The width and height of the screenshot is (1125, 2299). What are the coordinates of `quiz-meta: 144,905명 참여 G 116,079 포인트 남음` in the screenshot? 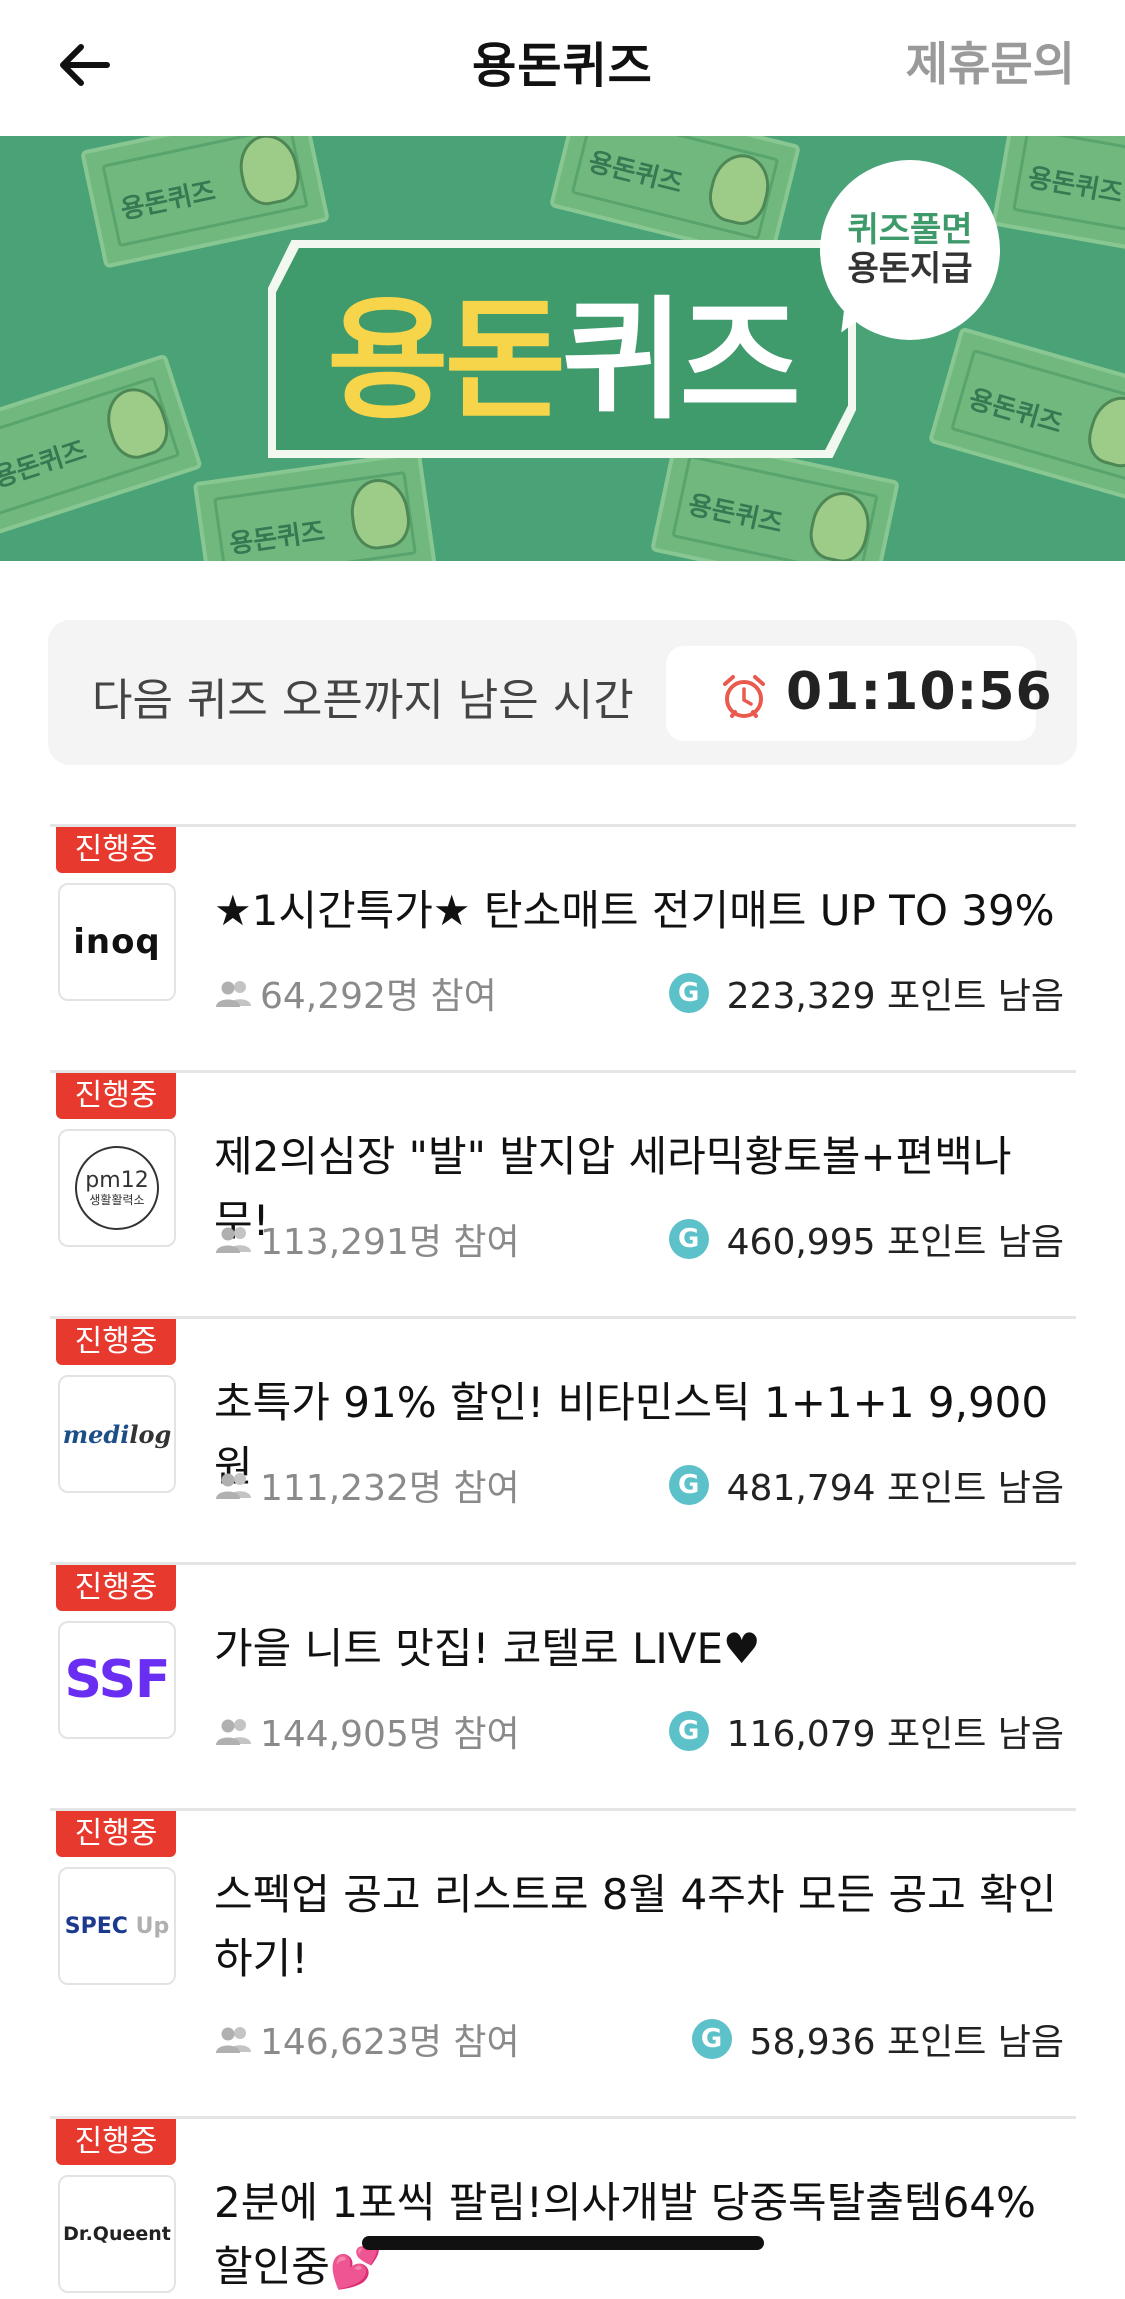 It's located at (639, 1730).